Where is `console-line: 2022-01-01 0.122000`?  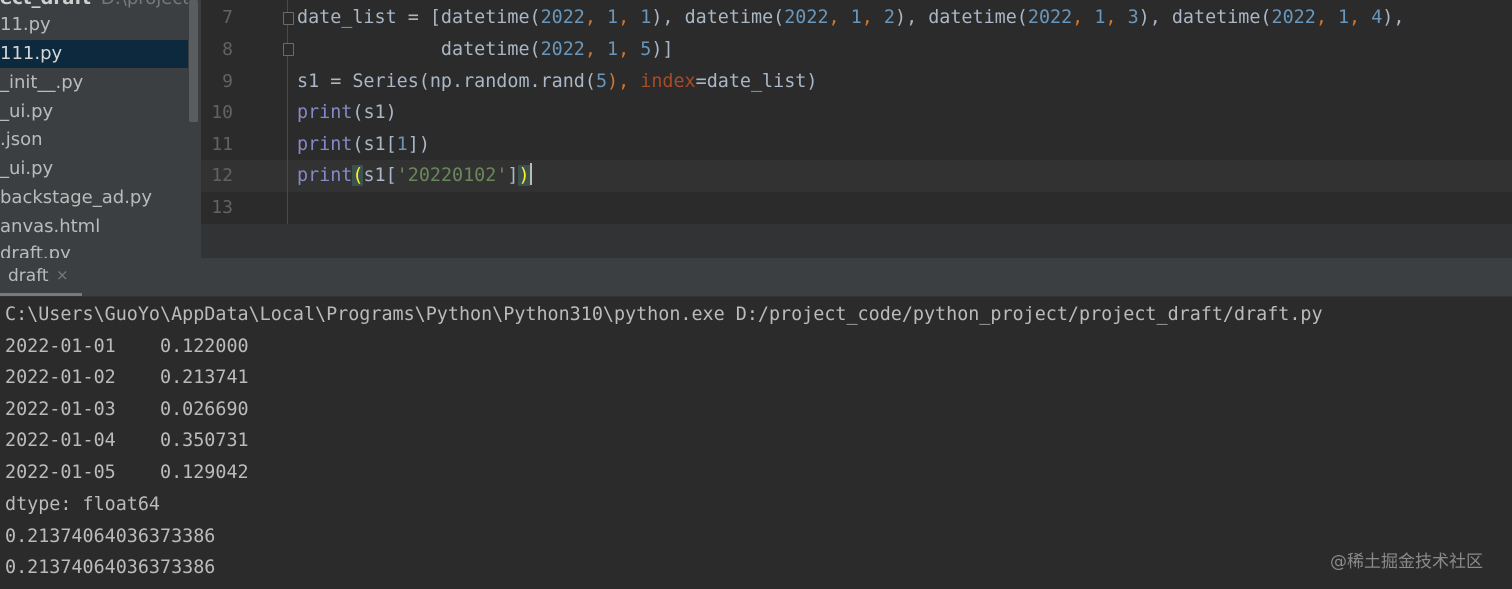 console-line: 2022-01-01 0.122000 is located at coordinates (127, 346).